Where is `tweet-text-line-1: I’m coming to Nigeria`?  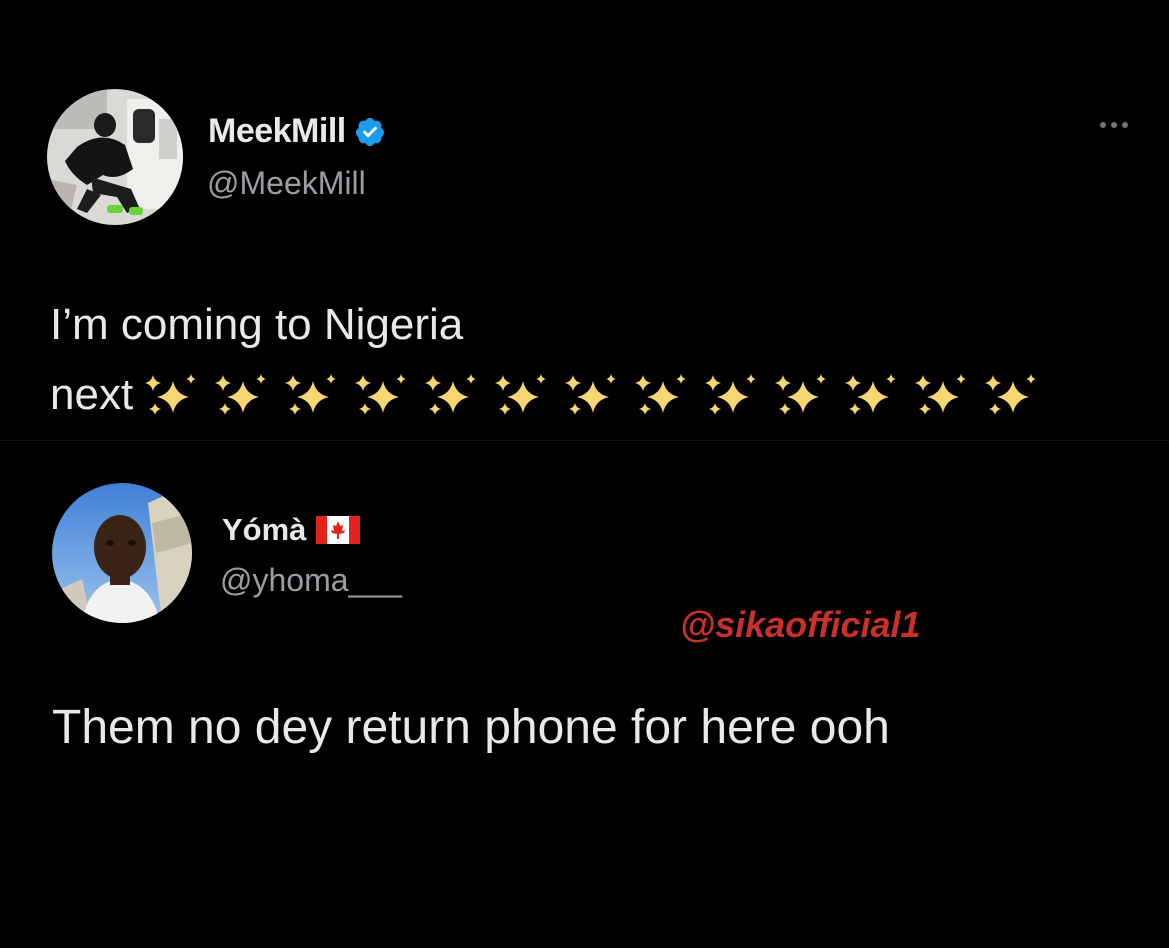 tweet-text-line-1: I’m coming to Nigeria is located at coordinates (257, 324).